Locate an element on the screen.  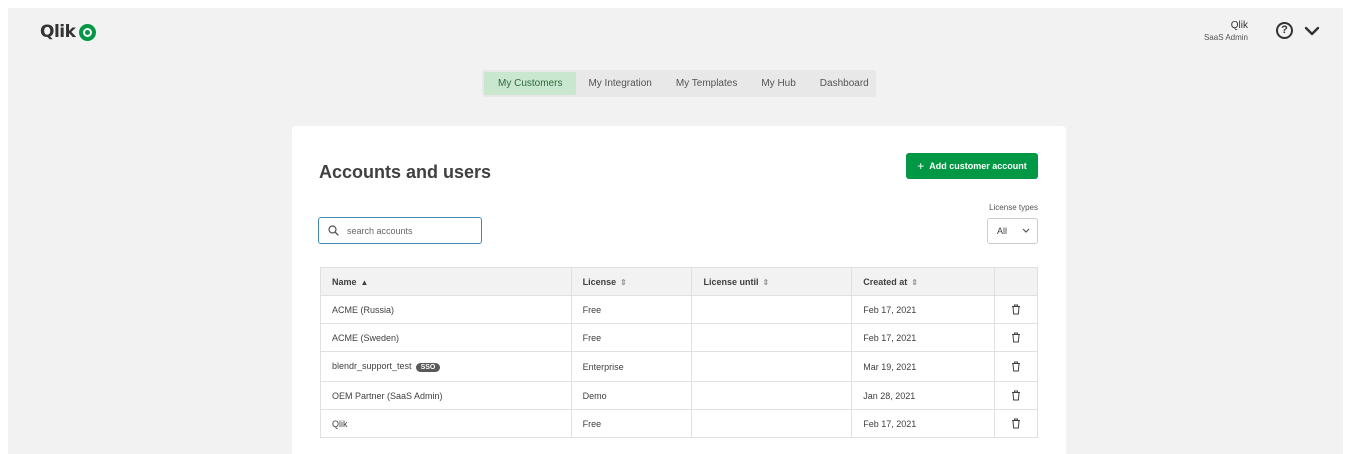
table-row: ACME (Russia) Free Feb 17, 2021 is located at coordinates (679, 309).